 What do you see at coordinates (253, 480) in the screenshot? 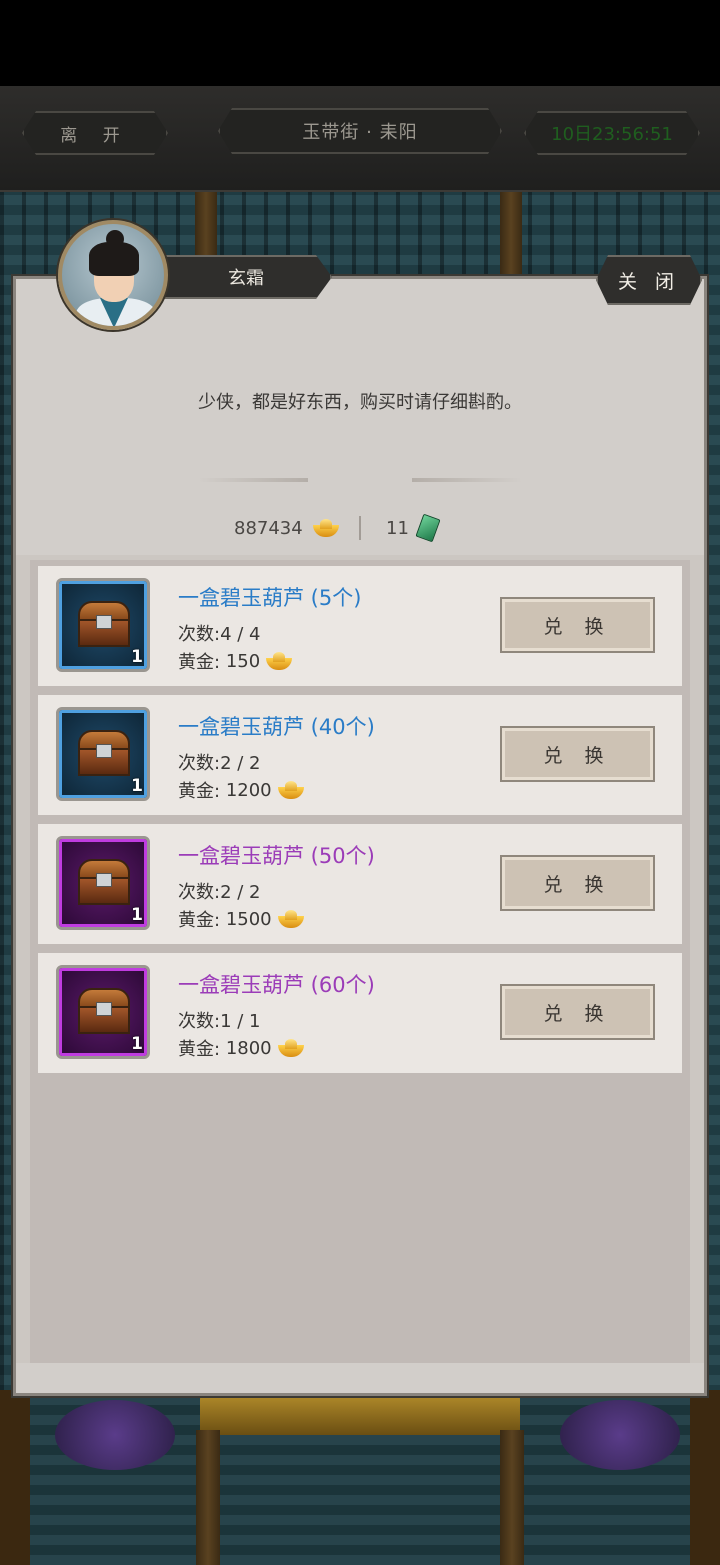
I see `divider-left` at bounding box center [253, 480].